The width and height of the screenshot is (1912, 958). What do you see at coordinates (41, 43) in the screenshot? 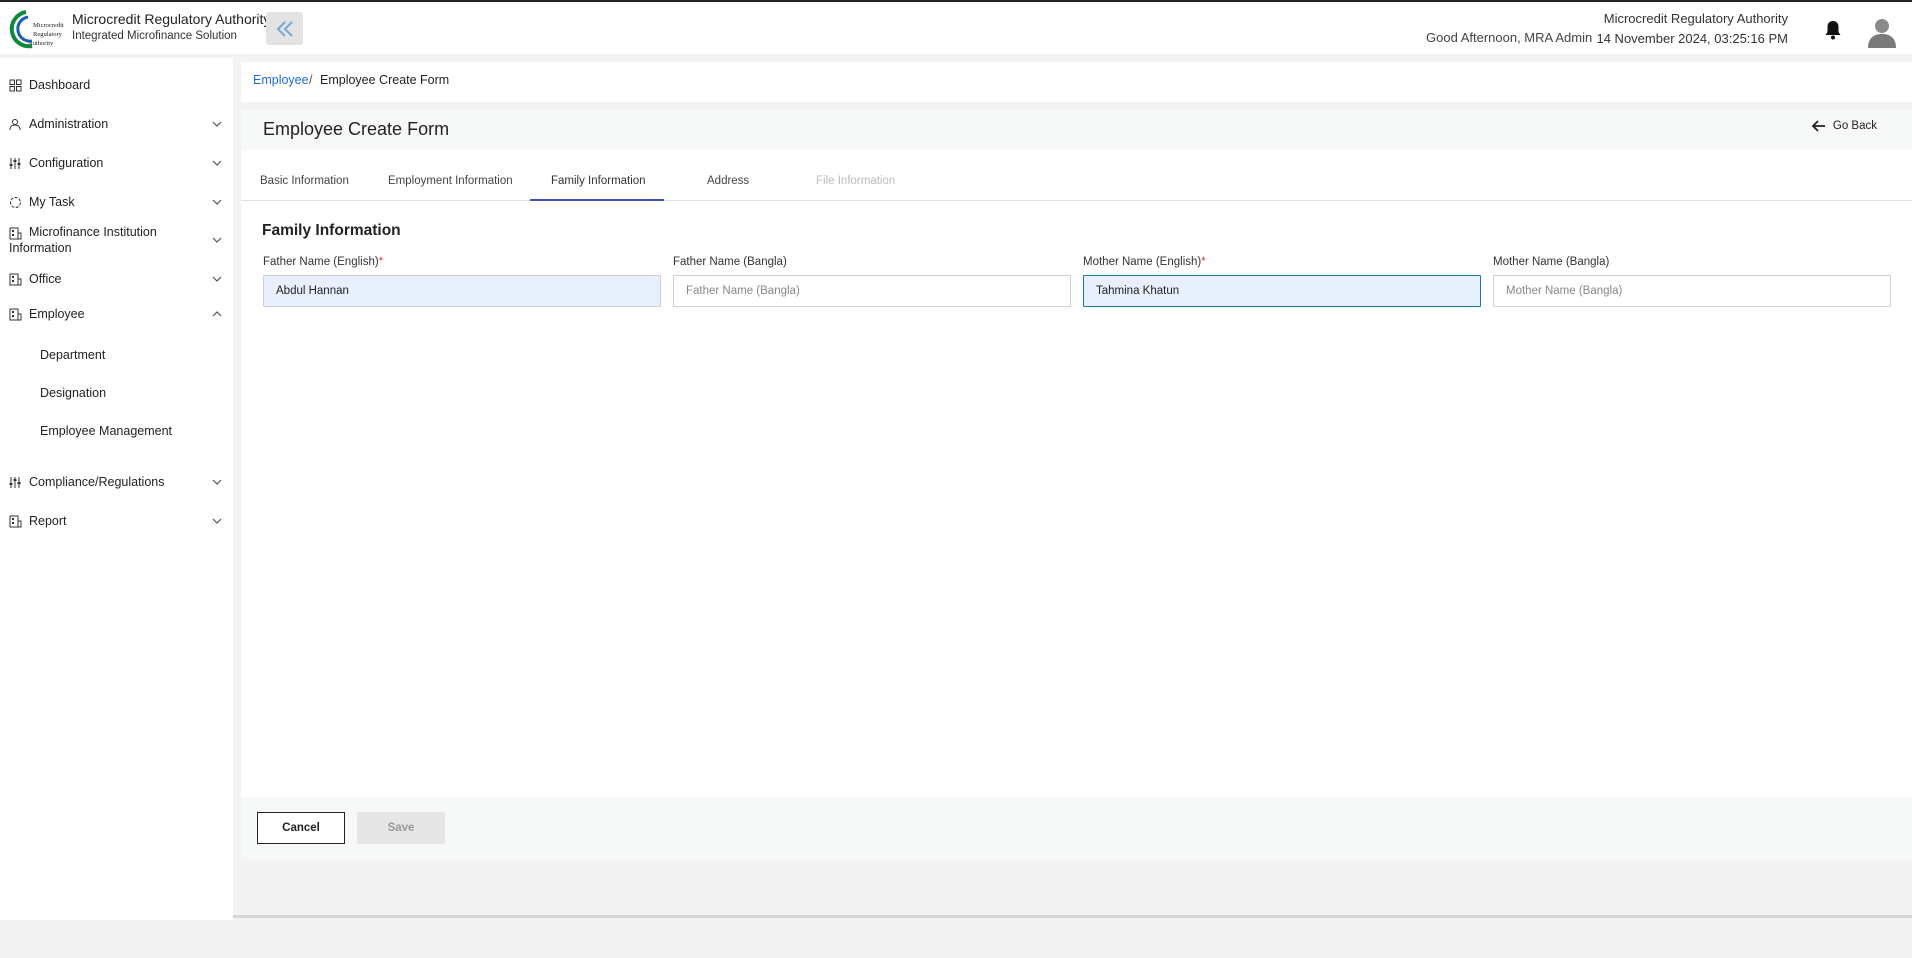
I see `logo-text-3: Authority` at bounding box center [41, 43].